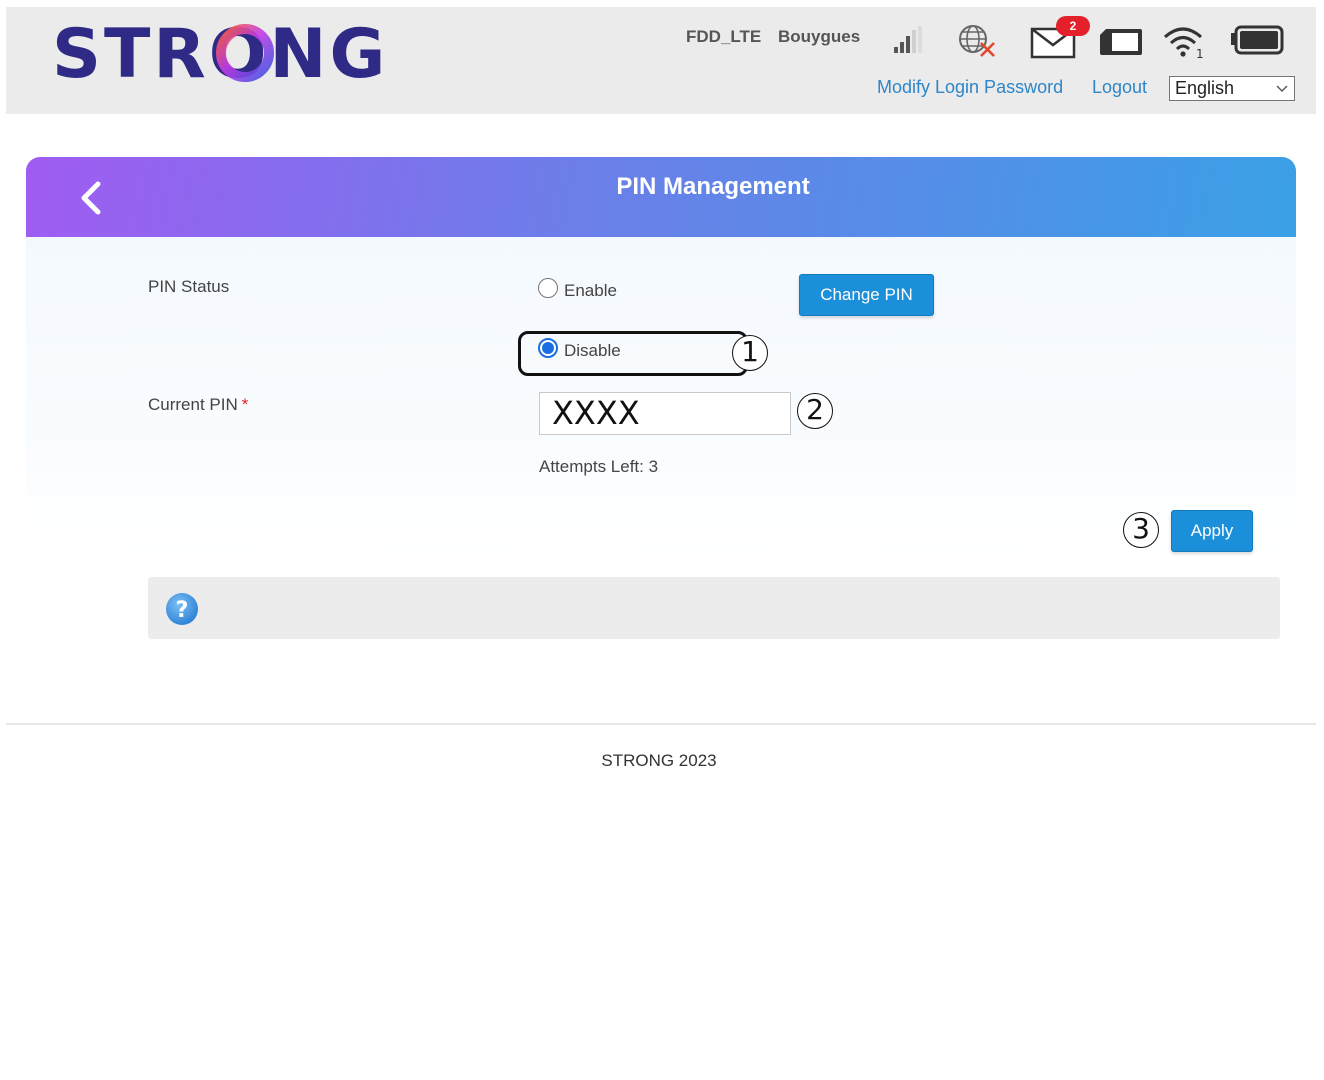 The width and height of the screenshot is (1324, 1080). Describe the element at coordinates (866, 295) in the screenshot. I see `change-pin-button: Change PIN` at that location.